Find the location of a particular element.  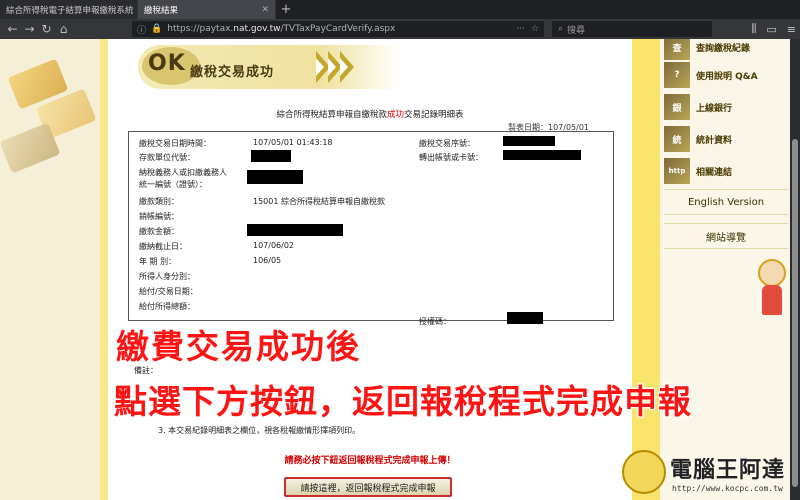

must-upload-warning: 請務必按下鈕返回報稅程式完成申報上傳！ is located at coordinates (370, 461).